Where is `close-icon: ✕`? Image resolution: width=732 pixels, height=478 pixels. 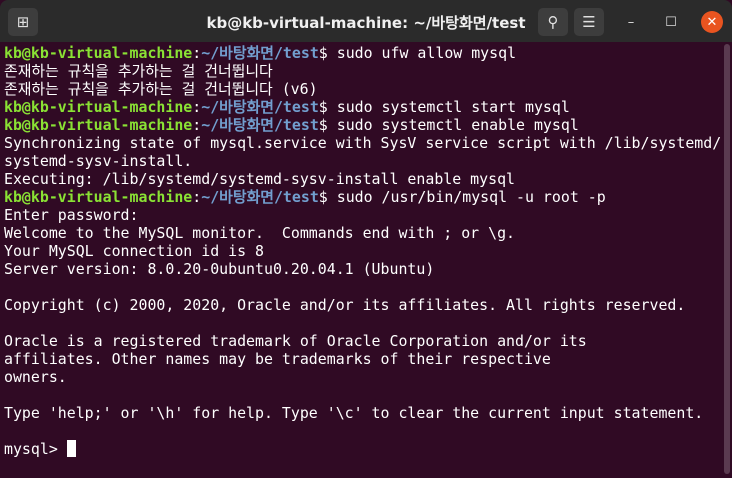
close-icon: ✕ is located at coordinates (712, 22).